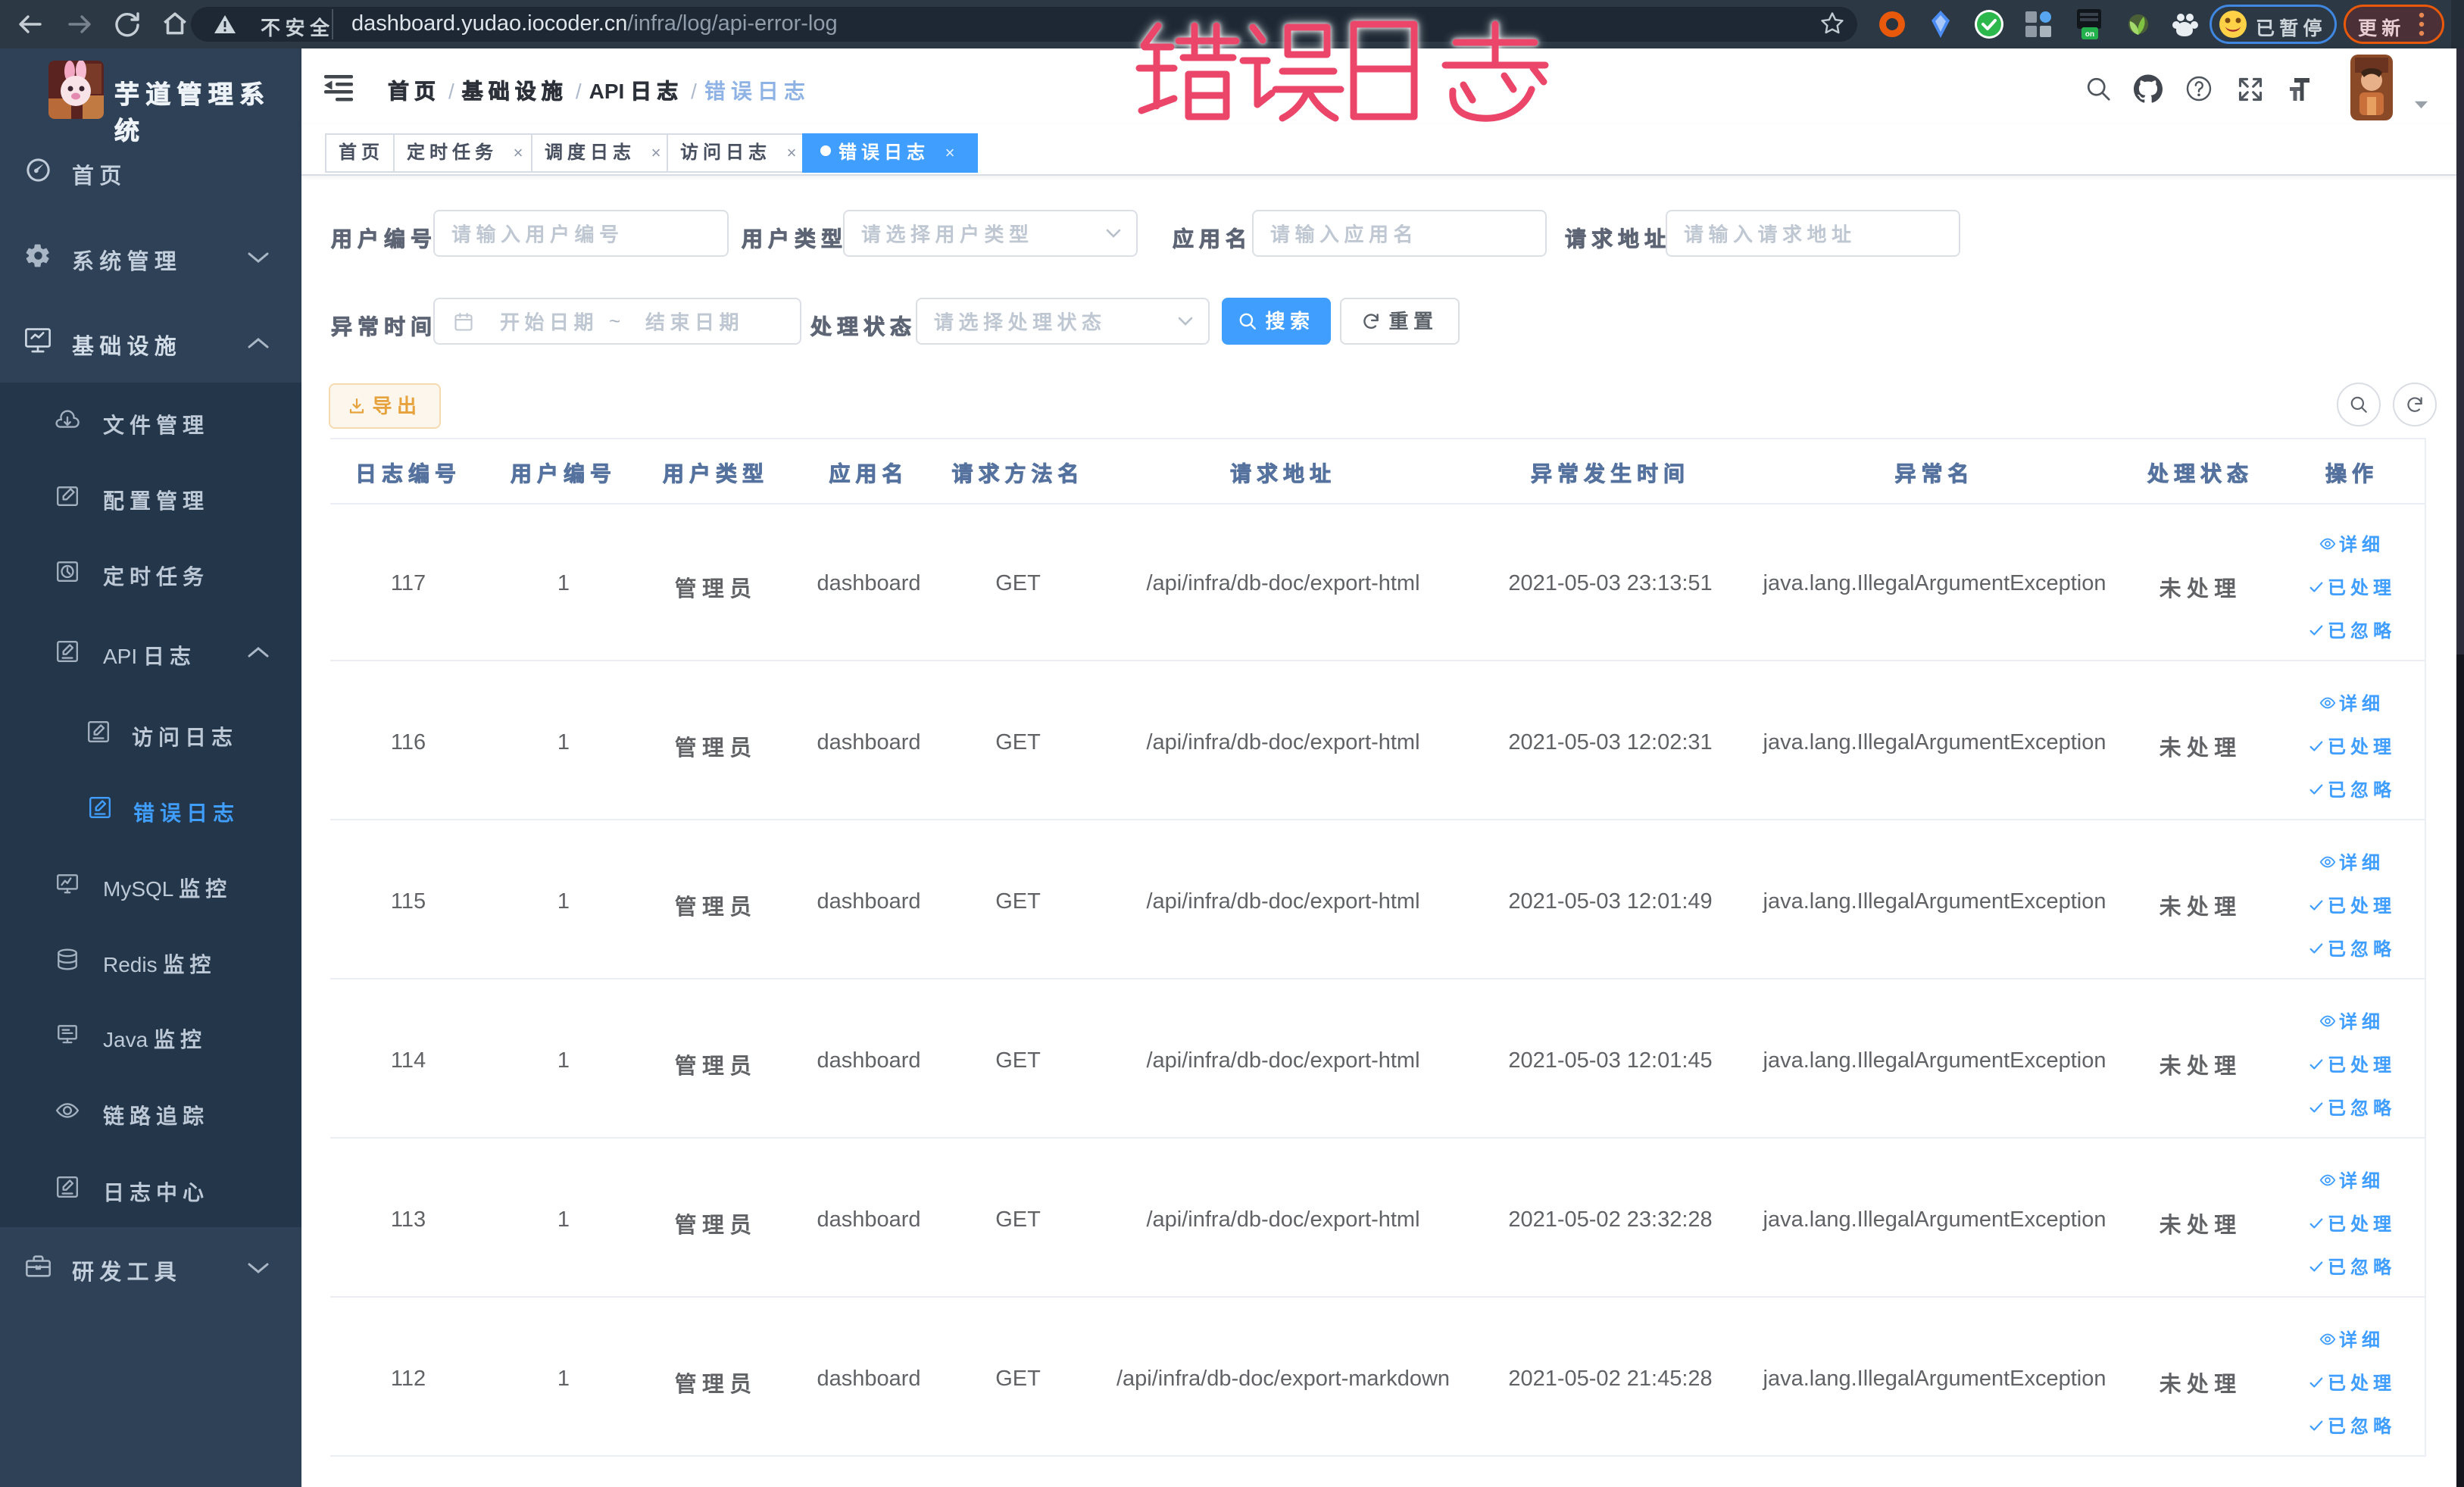  I want to click on svg-text: on, so click(2089, 34).